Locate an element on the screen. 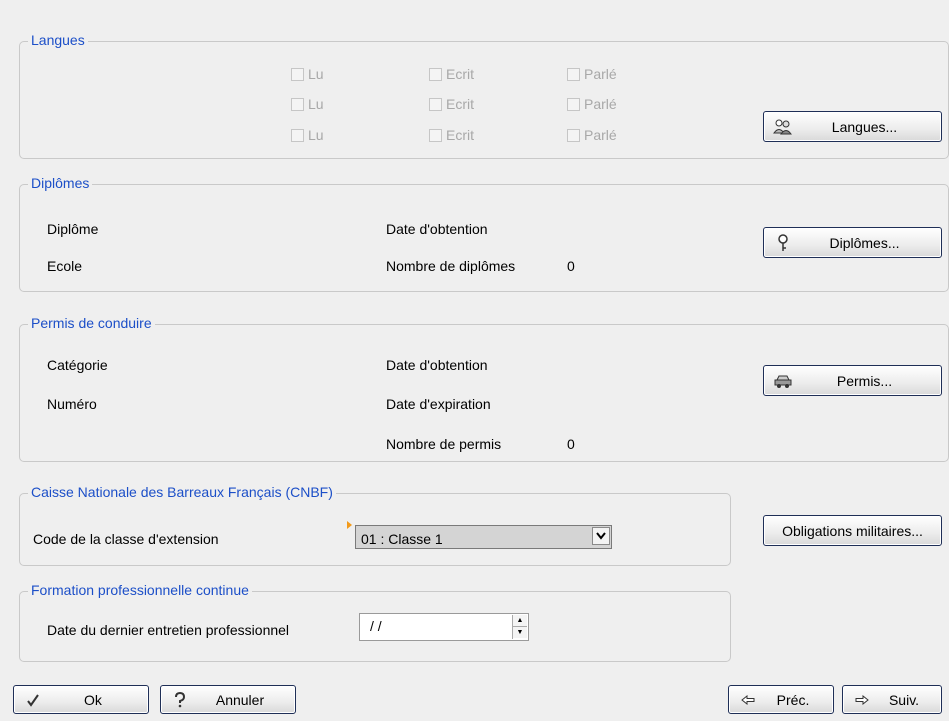 This screenshot has height=721, width=949. car-icon is located at coordinates (783, 381).